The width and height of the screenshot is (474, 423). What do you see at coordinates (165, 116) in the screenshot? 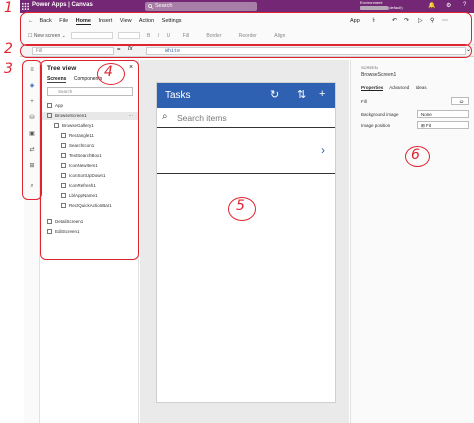
I see `search-icon: ⌕` at bounding box center [165, 116].